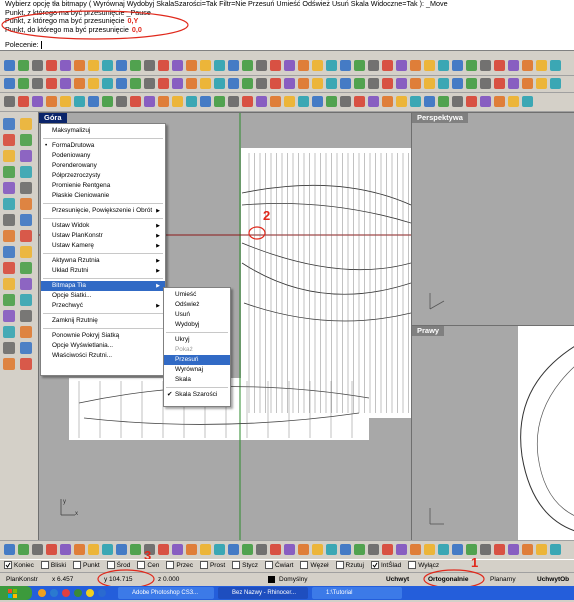 This screenshot has width=574, height=602. What do you see at coordinates (103, 236) in the screenshot?
I see `menu-item-set-cplane: Ustaw PlanKonstr ▶` at bounding box center [103, 236].